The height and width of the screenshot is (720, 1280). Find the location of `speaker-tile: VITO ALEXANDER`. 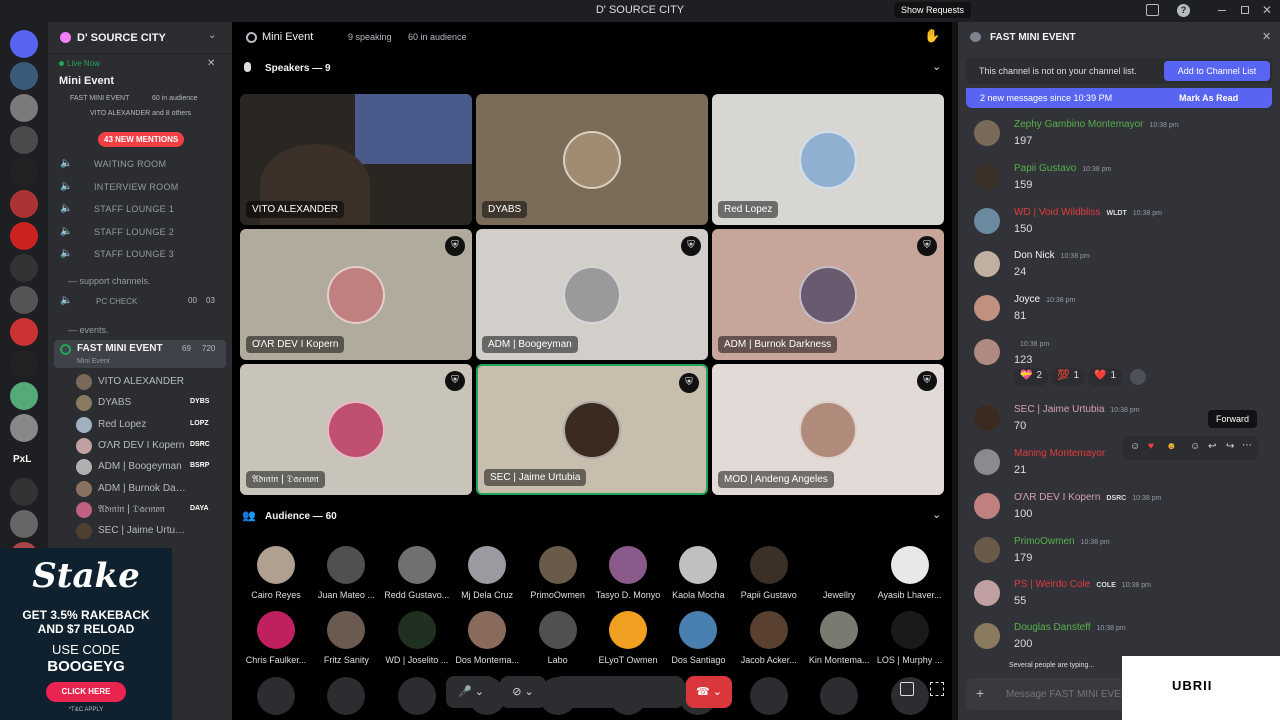

speaker-tile: VITO ALEXANDER is located at coordinates (356, 159).